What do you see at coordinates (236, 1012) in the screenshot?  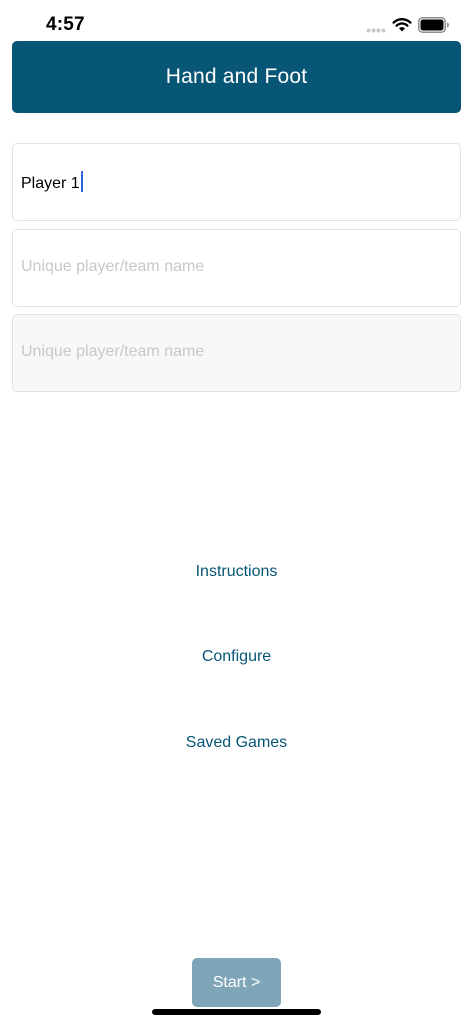 I see `home-indicator` at bounding box center [236, 1012].